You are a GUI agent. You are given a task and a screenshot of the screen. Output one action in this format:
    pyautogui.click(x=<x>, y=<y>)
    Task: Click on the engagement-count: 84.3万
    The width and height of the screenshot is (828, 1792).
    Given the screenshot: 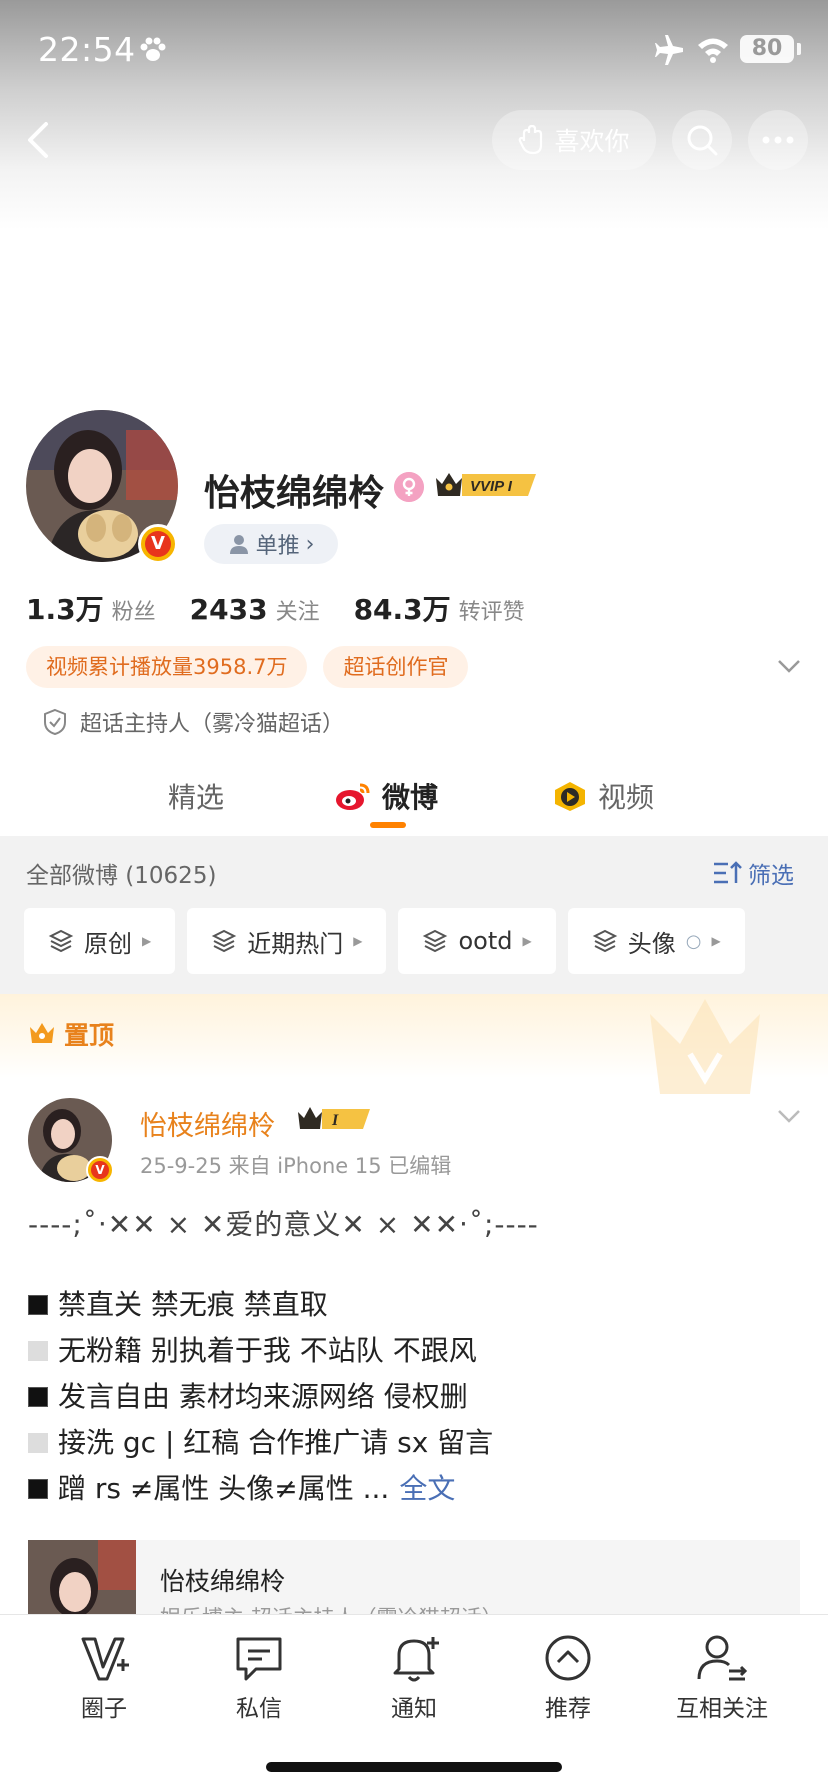 What is the action you would take?
    pyautogui.click(x=402, y=608)
    